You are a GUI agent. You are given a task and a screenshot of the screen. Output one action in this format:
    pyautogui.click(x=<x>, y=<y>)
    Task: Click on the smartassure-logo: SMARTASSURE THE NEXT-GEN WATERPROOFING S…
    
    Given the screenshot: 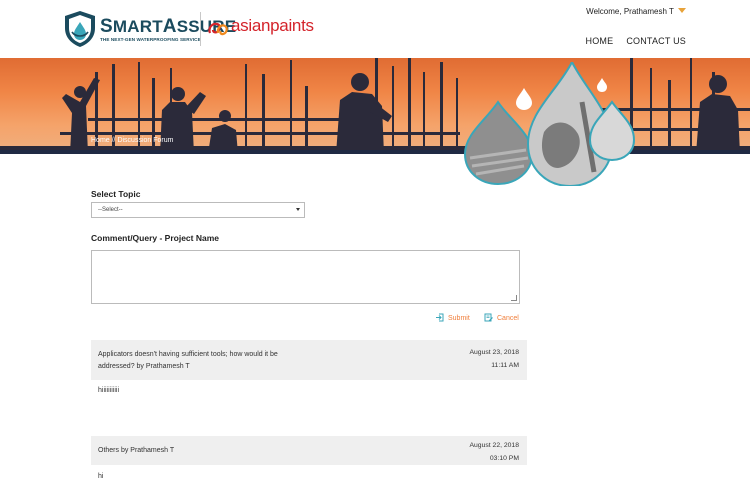 What is the action you would take?
    pyautogui.click(x=149, y=29)
    